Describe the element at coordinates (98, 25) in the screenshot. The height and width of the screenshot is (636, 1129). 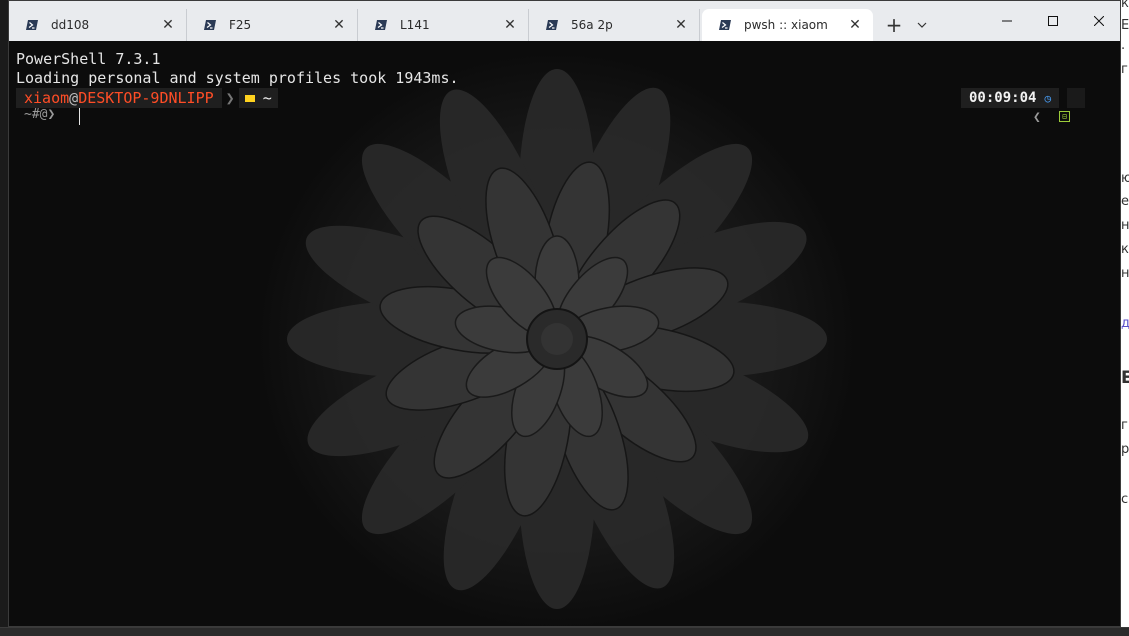
I see `tab-dd108: dd108 ✕` at that location.